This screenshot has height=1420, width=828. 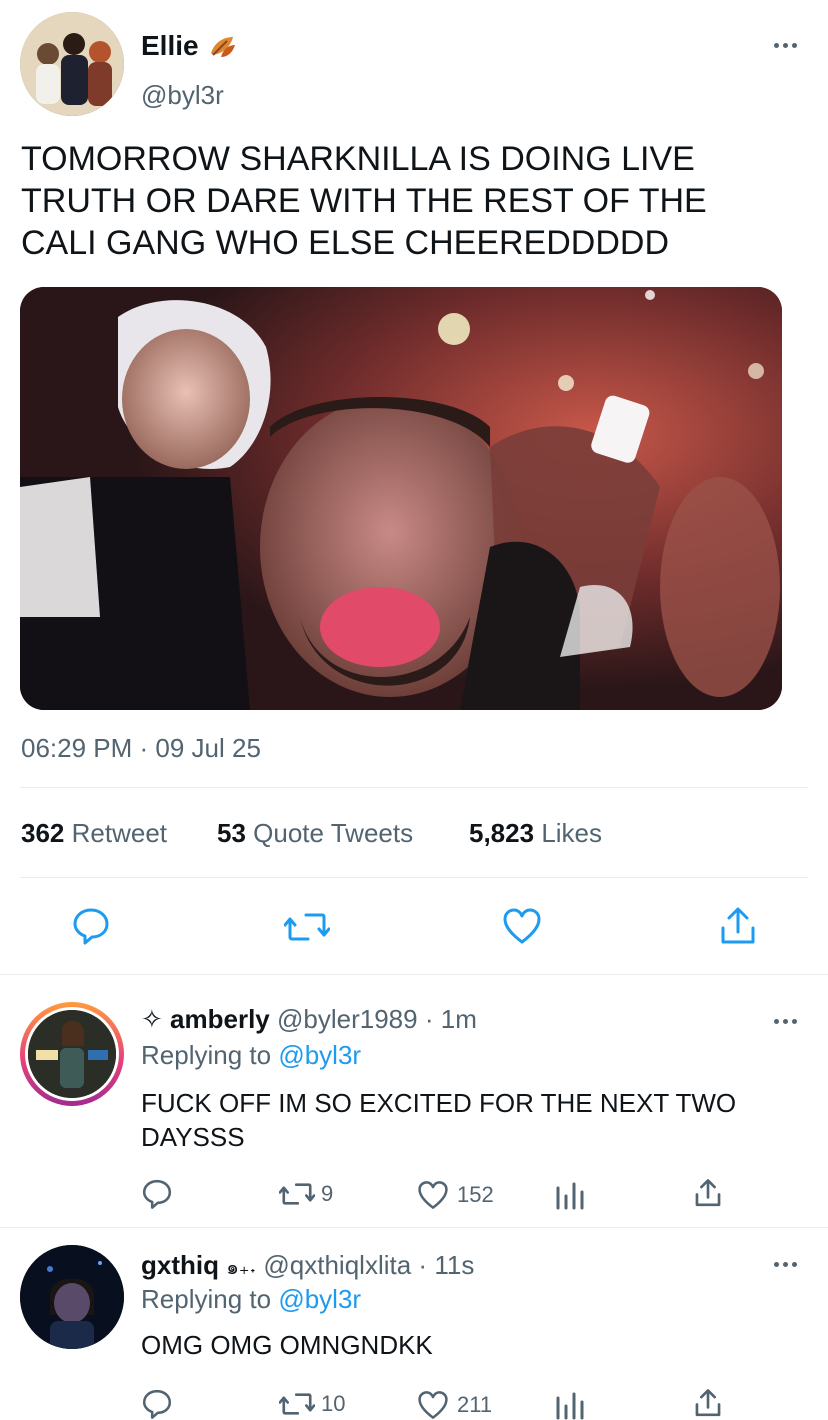 What do you see at coordinates (170, 45) in the screenshot?
I see `display-name-text: Ellie` at bounding box center [170, 45].